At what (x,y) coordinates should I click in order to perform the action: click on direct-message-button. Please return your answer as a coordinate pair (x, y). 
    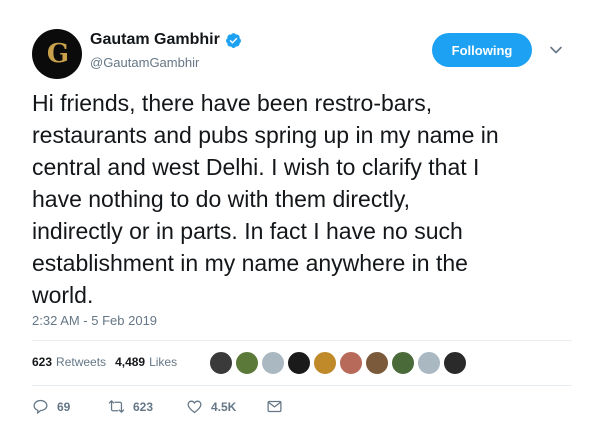
    Looking at the image, I should click on (274, 406).